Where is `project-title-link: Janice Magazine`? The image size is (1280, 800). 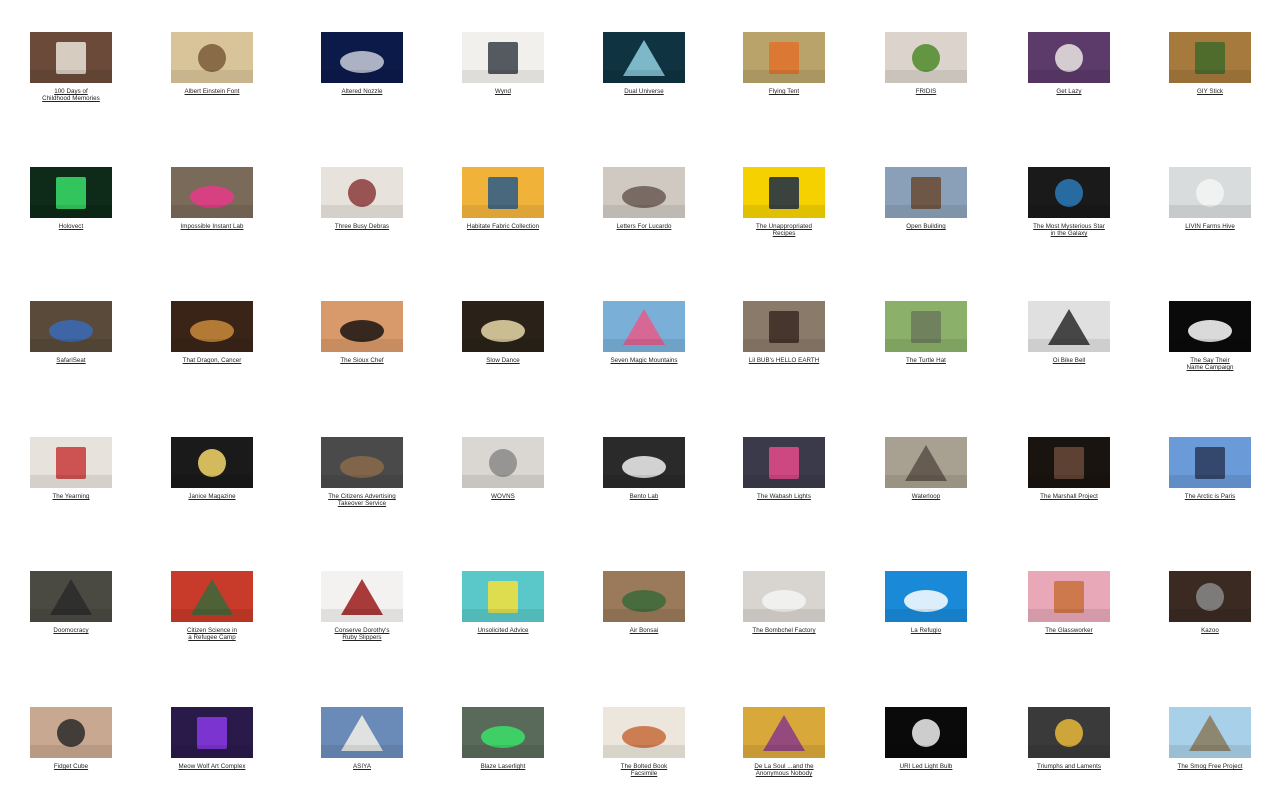
project-title-link: Janice Magazine is located at coordinates (212, 496).